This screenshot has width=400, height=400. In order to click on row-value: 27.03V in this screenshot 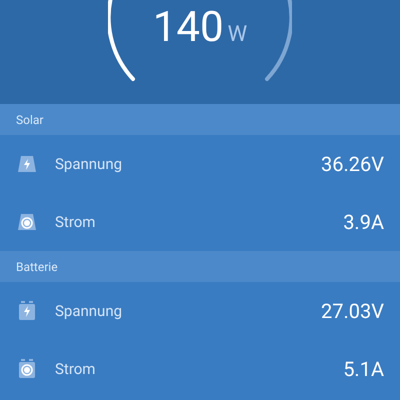, I will do `click(352, 311)`.